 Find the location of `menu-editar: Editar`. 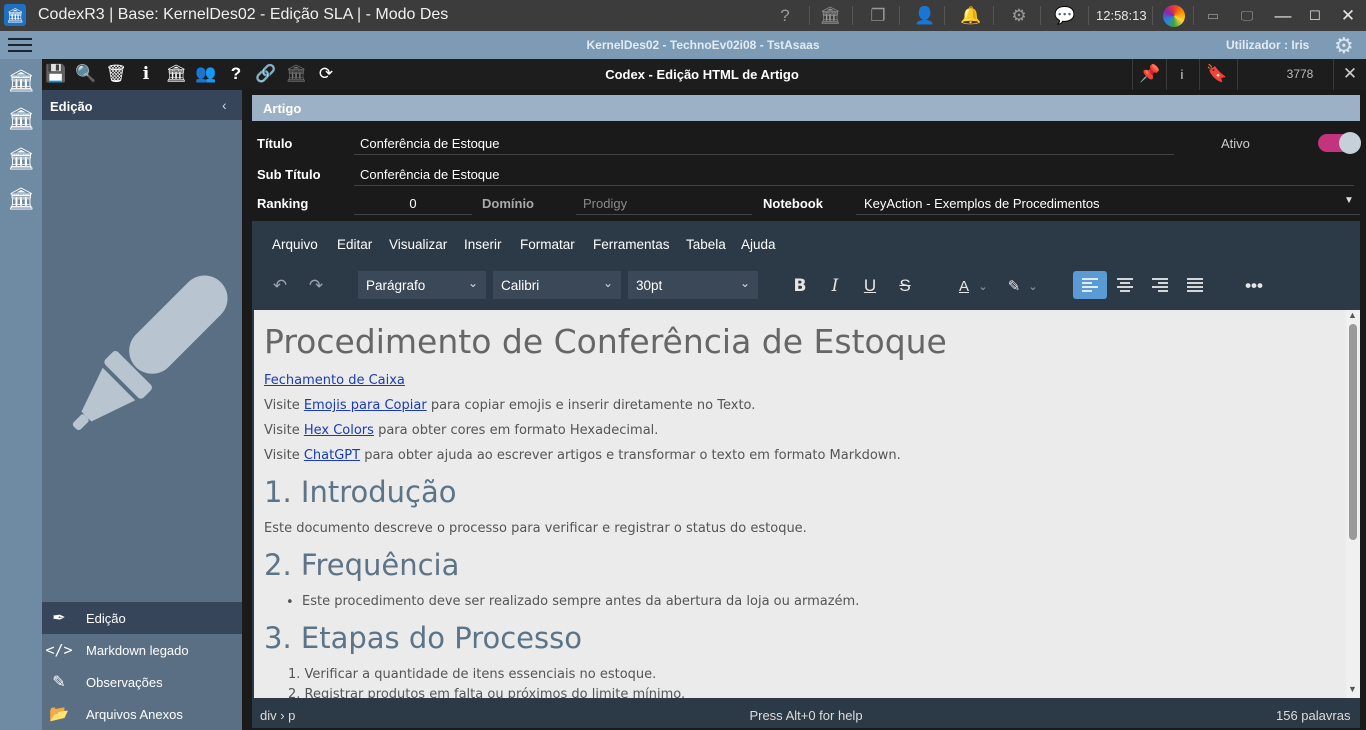

menu-editar: Editar is located at coordinates (354, 244).